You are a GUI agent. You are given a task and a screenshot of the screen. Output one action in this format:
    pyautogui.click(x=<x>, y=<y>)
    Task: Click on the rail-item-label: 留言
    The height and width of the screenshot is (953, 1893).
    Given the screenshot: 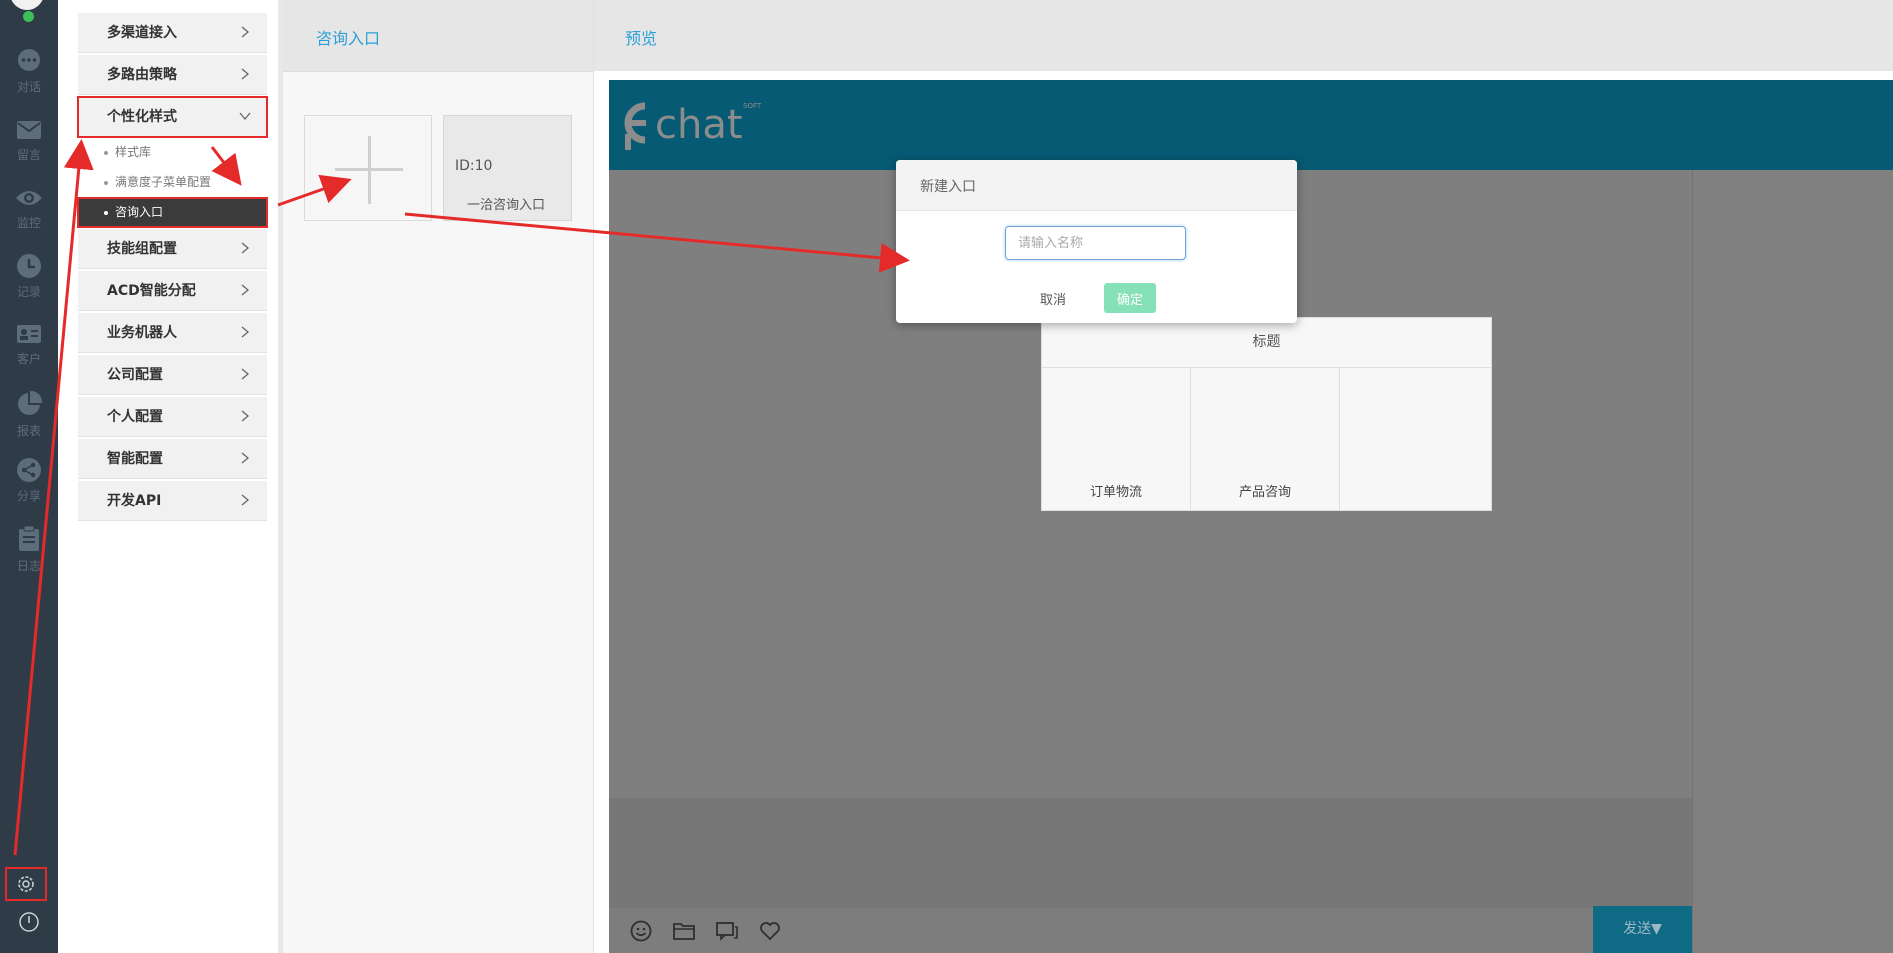 What is the action you would take?
    pyautogui.click(x=28, y=155)
    